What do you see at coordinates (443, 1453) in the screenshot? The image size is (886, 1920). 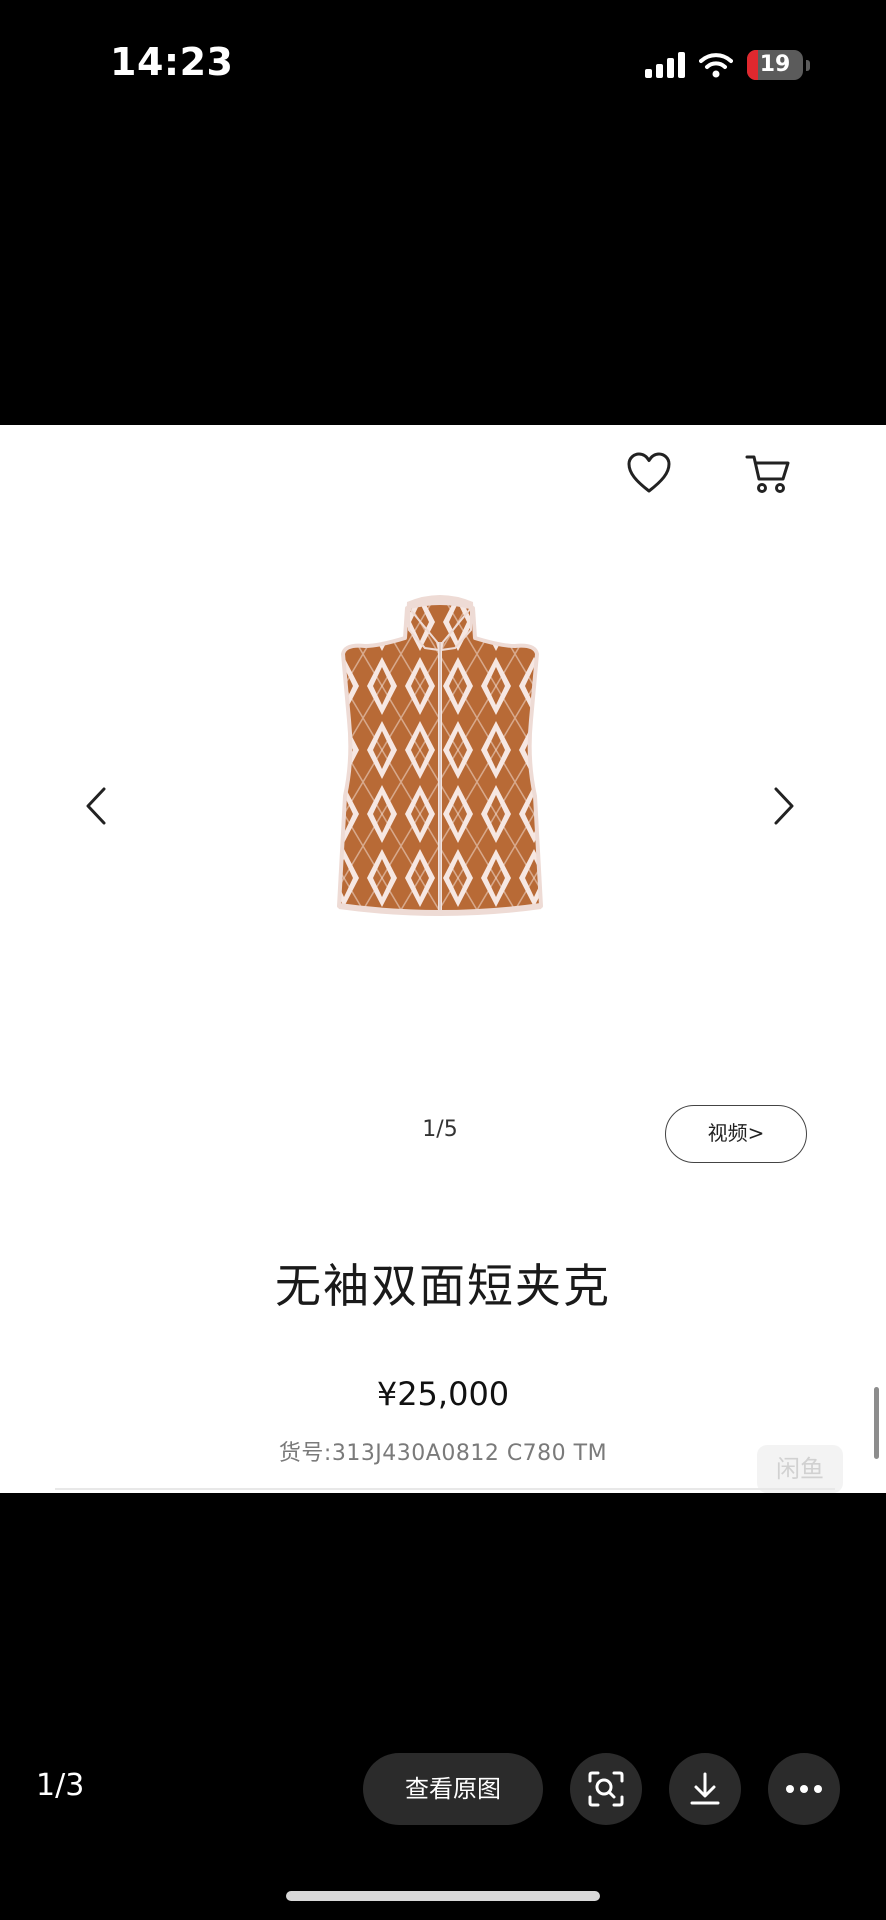 I see `product-sku: 货号:313J430A0812 C780 TM` at bounding box center [443, 1453].